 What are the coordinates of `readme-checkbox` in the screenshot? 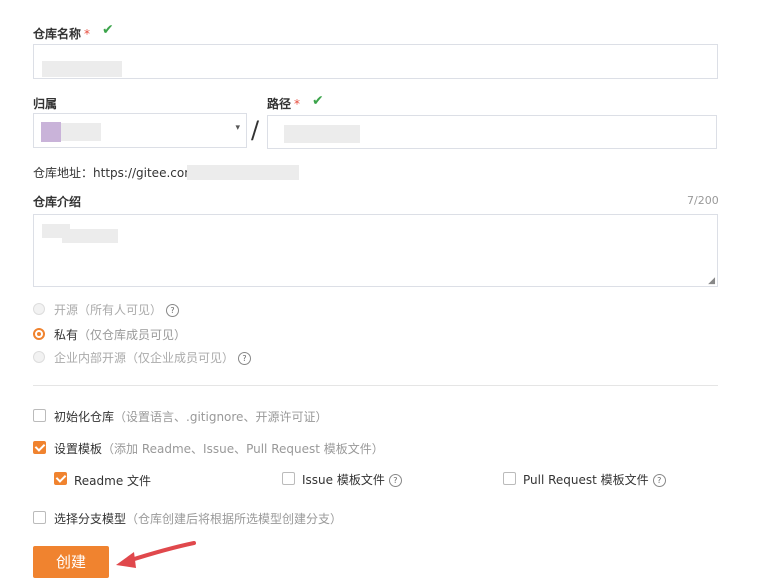 It's located at (60, 478).